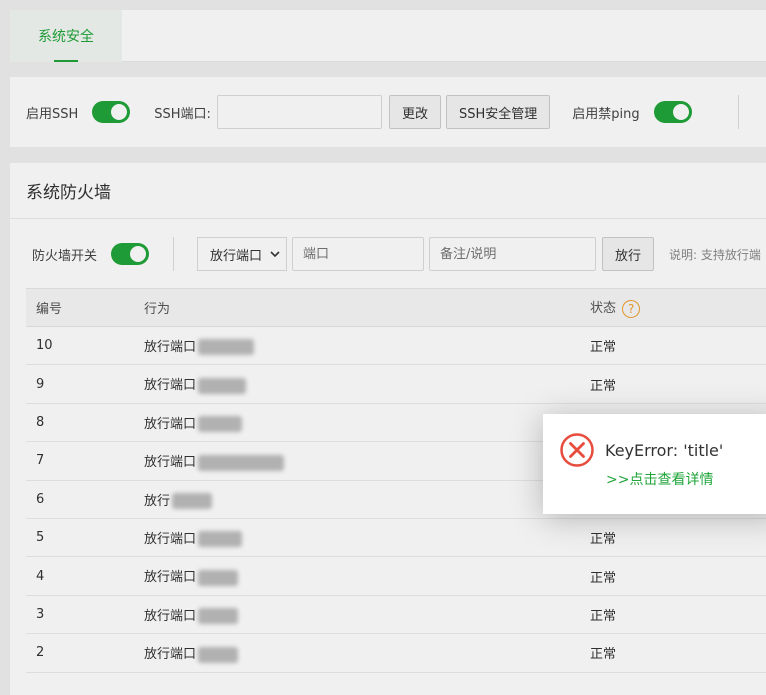 This screenshot has width=766, height=695. I want to click on ssh-port-label: SSH端口:, so click(182, 114).